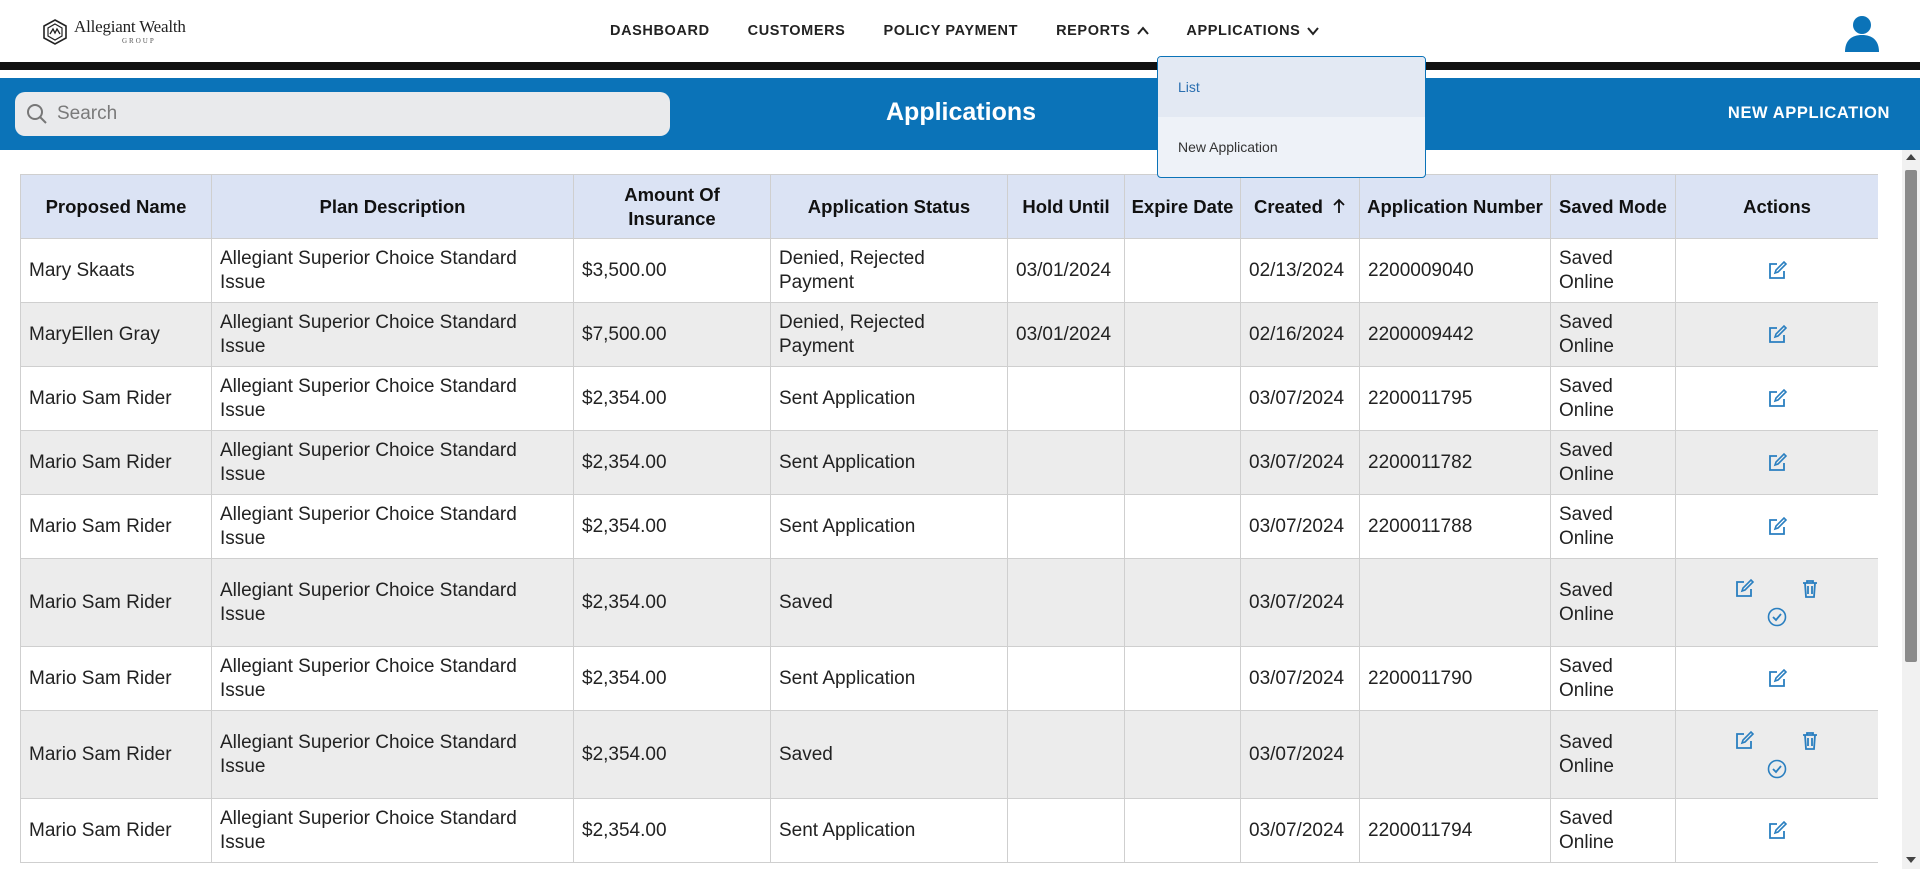 Image resolution: width=1920 pixels, height=869 pixels. What do you see at coordinates (660, 31) in the screenshot?
I see `nav-dashboard: DASHBOARD` at bounding box center [660, 31].